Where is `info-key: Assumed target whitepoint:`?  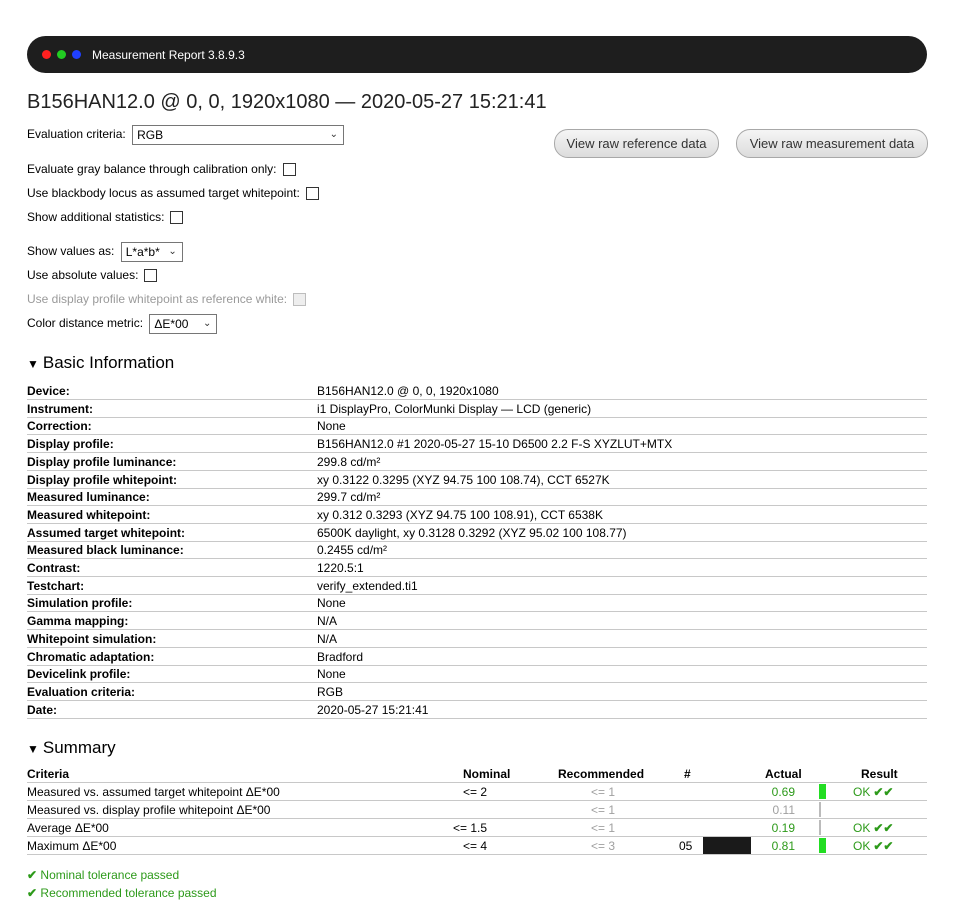 info-key: Assumed target whitepoint: is located at coordinates (106, 532).